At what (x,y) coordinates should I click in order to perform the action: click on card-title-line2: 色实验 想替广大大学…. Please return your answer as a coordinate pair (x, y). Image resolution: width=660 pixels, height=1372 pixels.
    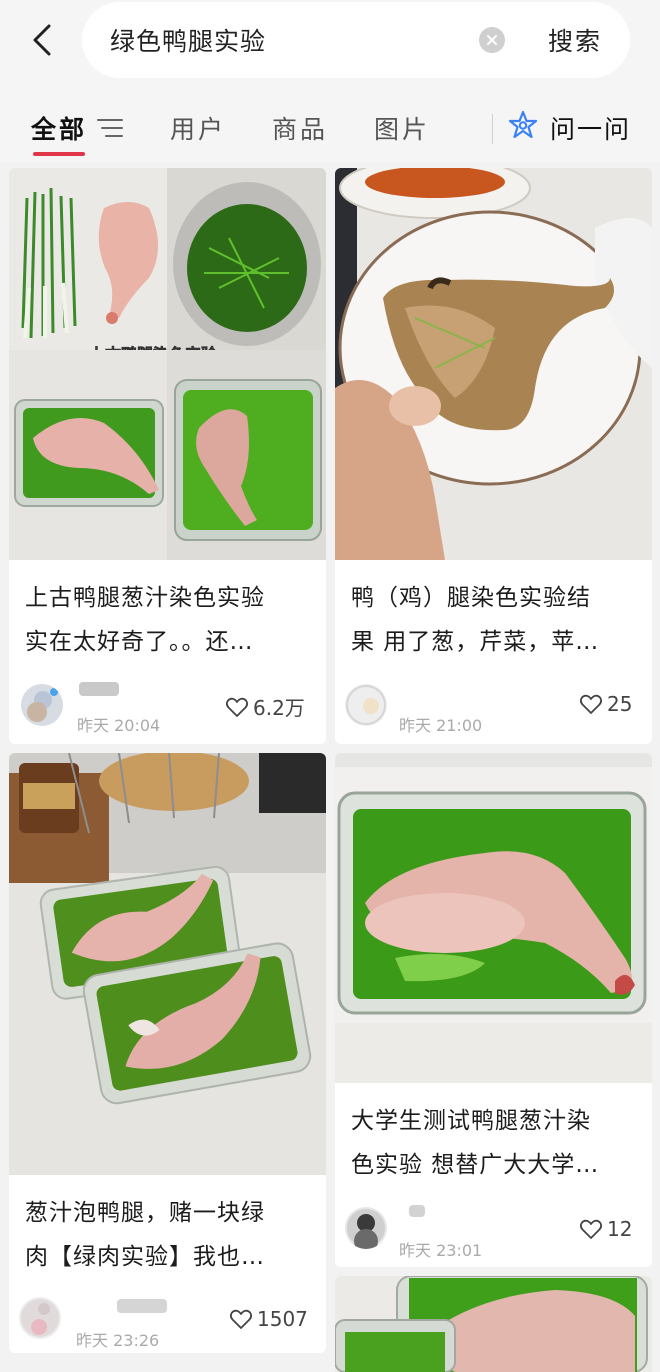
    Looking at the image, I should click on (475, 1165).